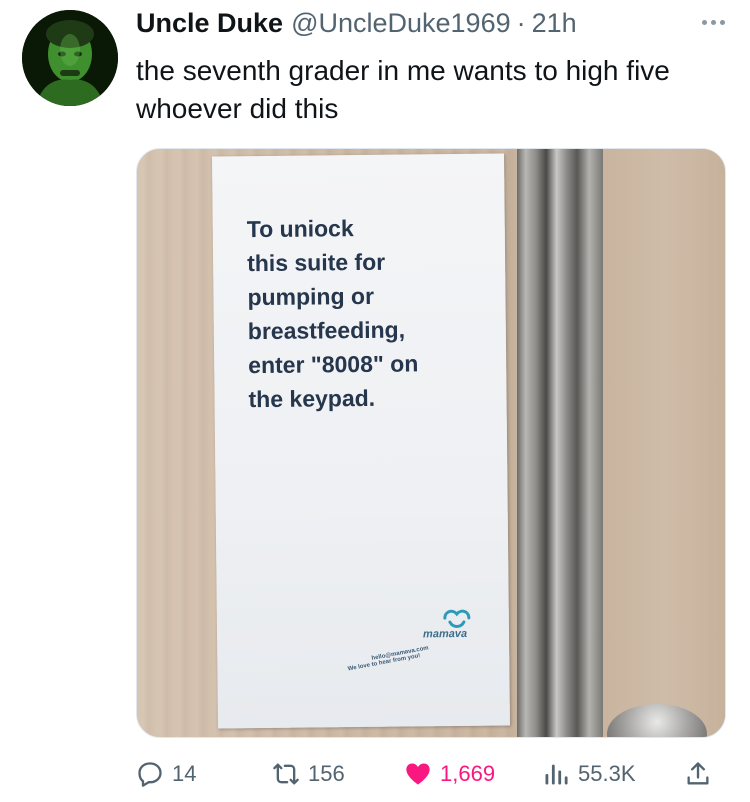 The width and height of the screenshot is (750, 802). Describe the element at coordinates (286, 774) in the screenshot. I see `retweet-icon` at that location.